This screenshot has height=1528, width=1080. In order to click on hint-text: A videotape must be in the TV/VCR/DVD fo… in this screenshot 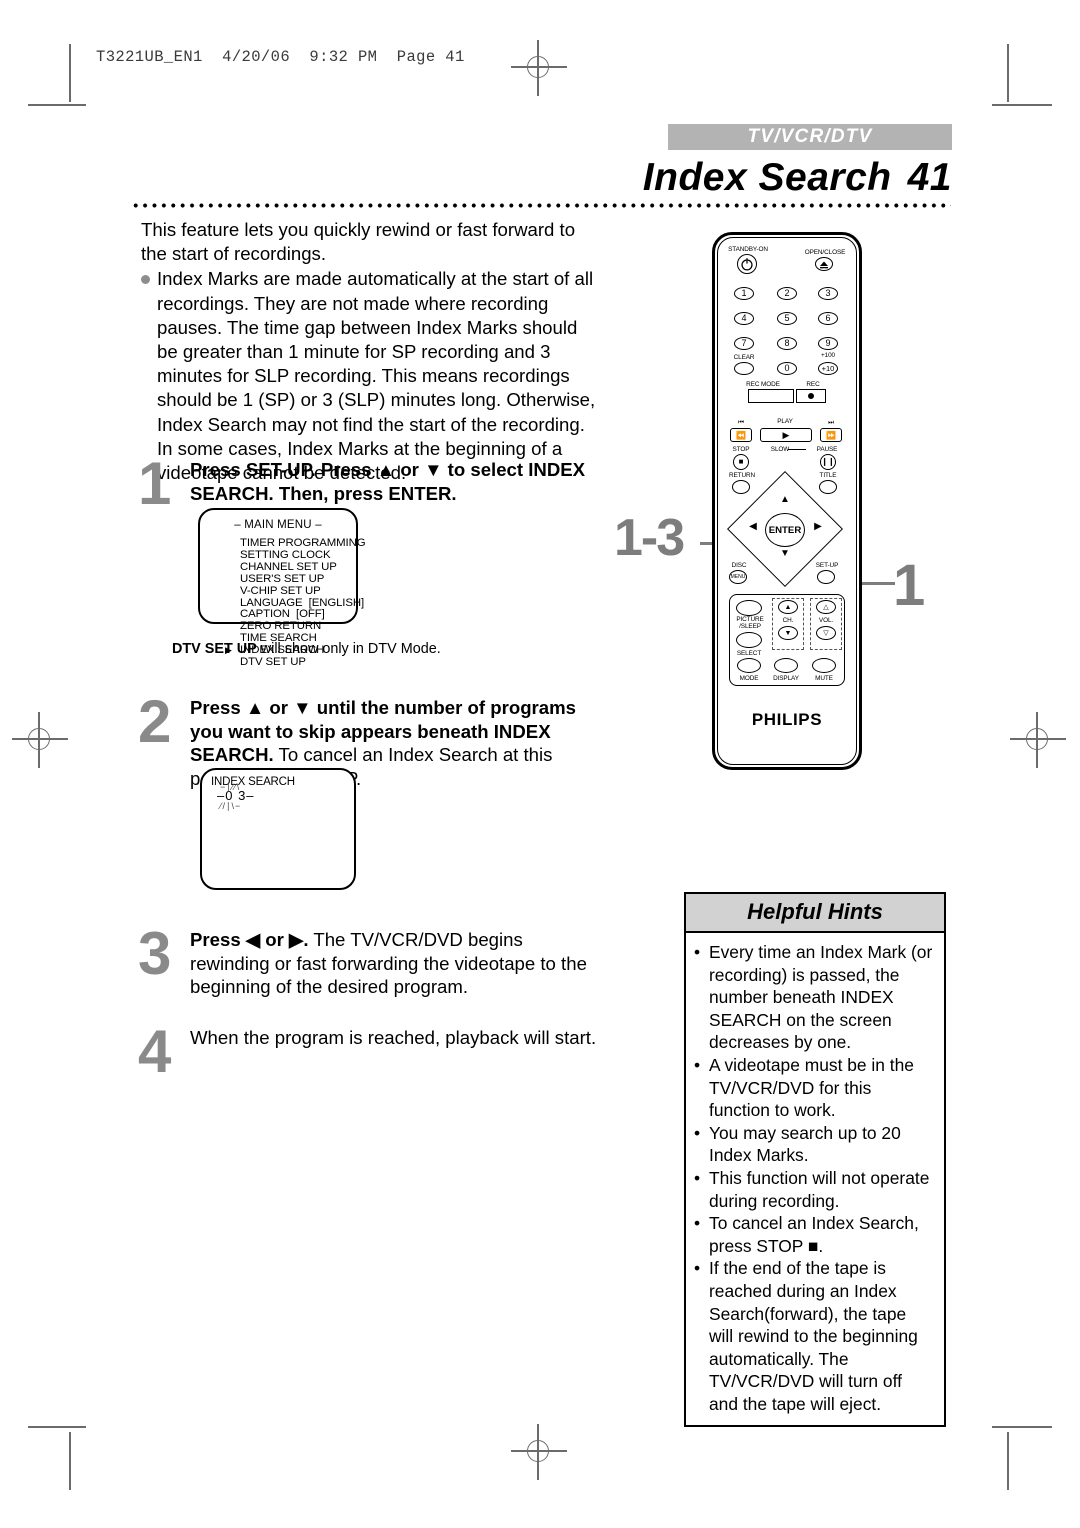, I will do `click(811, 1087)`.